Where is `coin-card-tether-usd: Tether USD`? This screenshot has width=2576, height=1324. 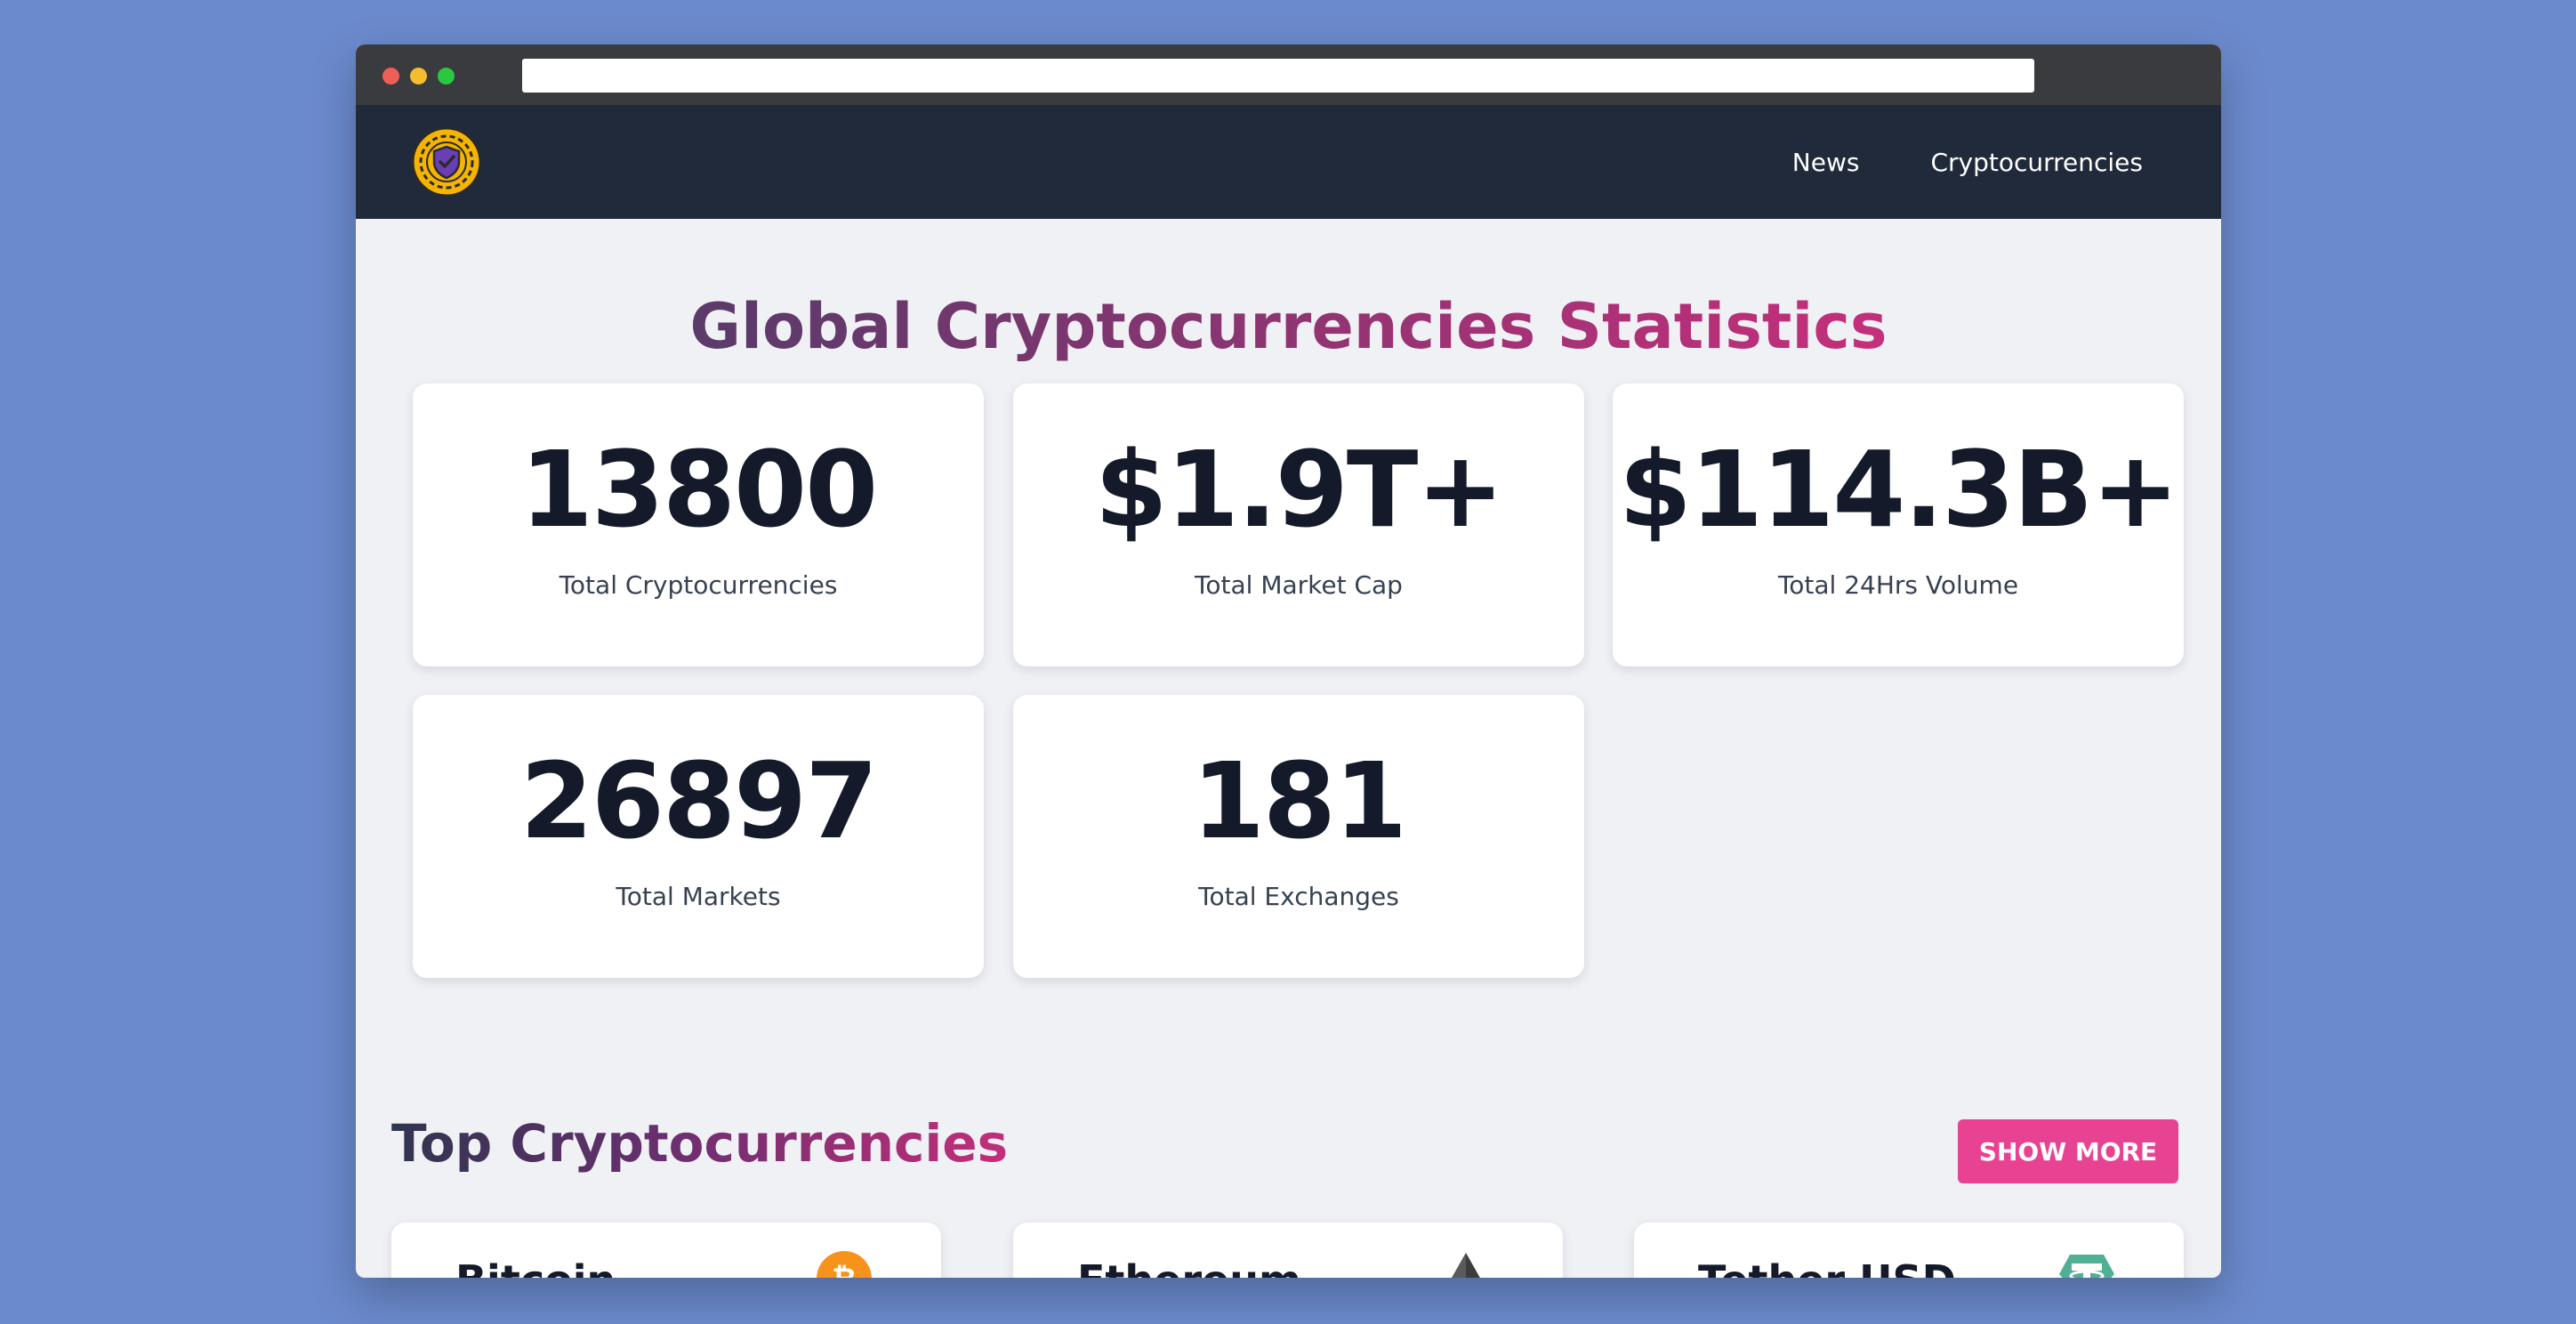
coin-card-tether-usd: Tether USD is located at coordinates (1909, 1250).